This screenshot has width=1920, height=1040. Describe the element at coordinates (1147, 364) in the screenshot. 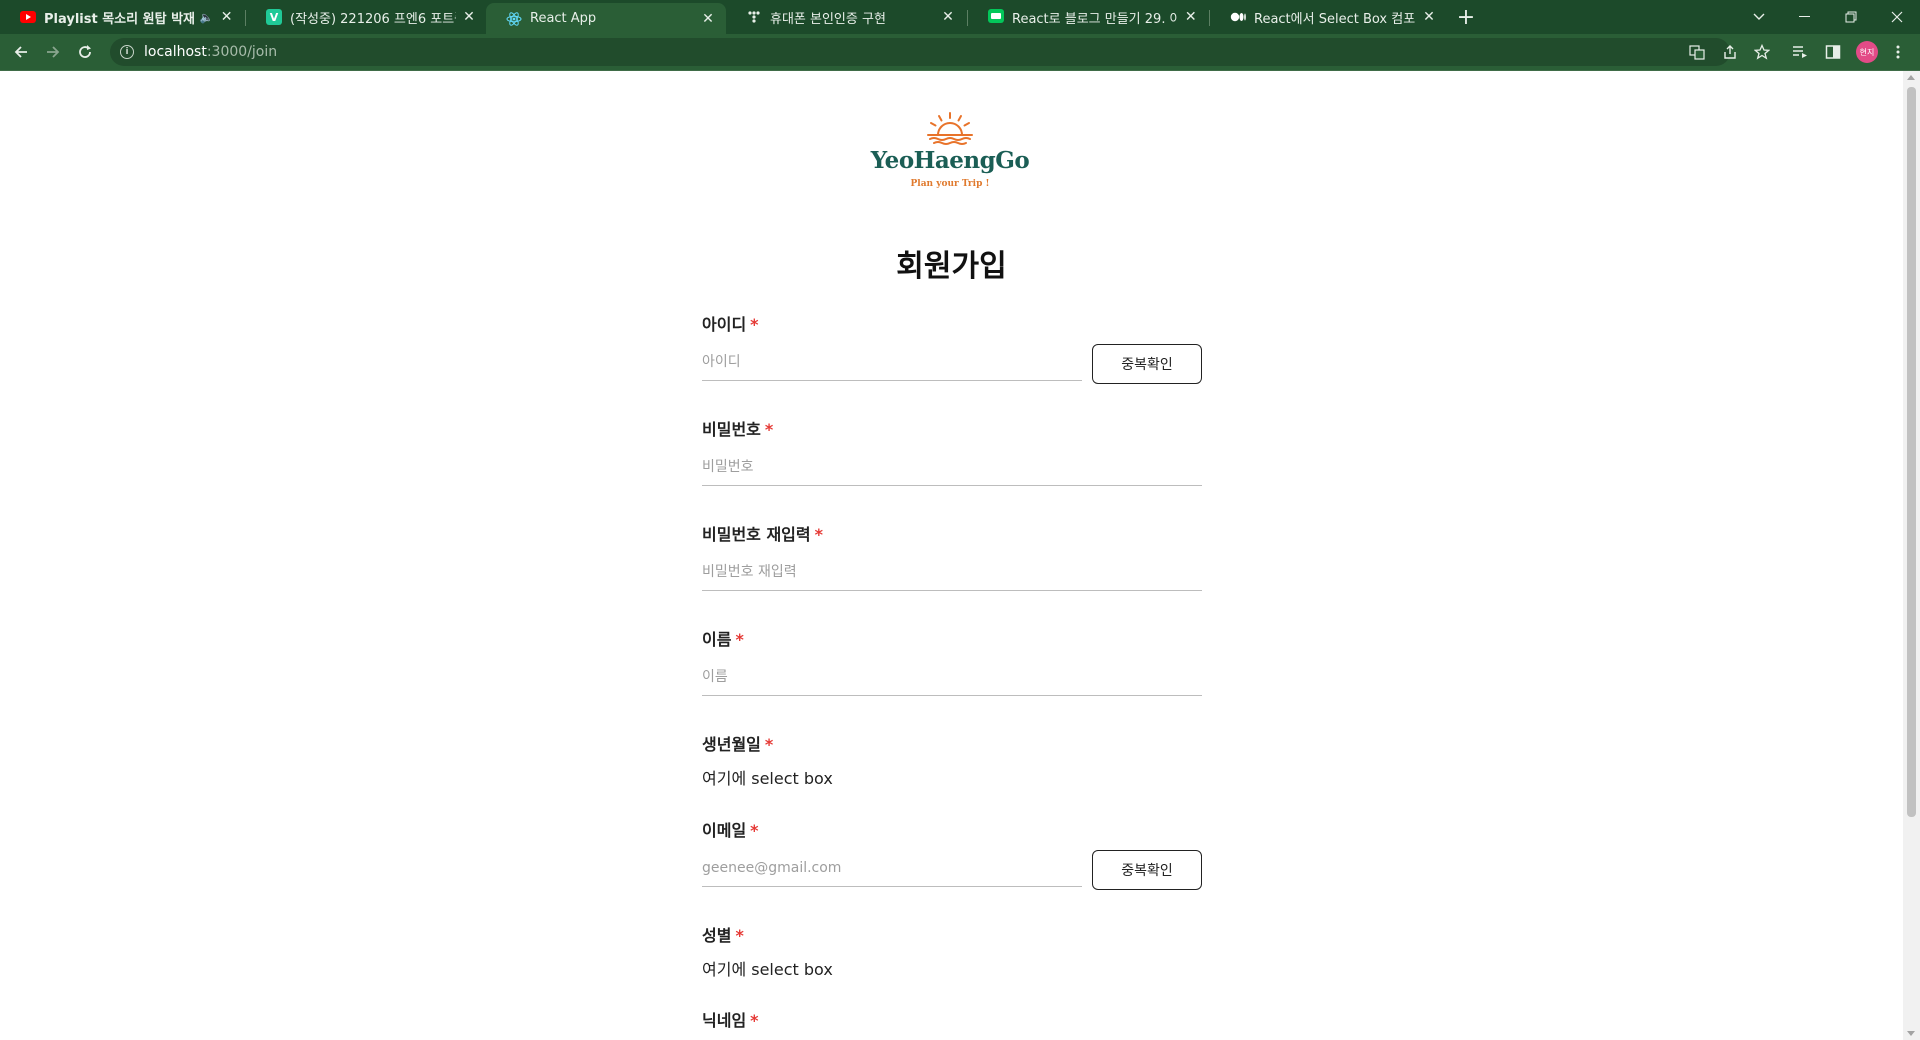

I see `id-duplicate-check-button: 중복확인` at that location.